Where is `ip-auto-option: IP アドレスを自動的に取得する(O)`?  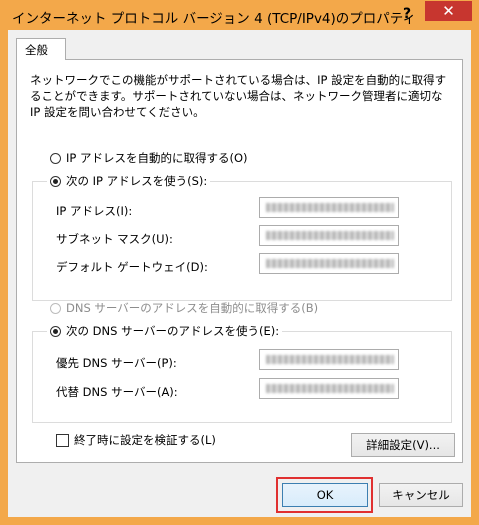
ip-auto-option: IP アドレスを自動的に取得する(O) is located at coordinates (149, 158).